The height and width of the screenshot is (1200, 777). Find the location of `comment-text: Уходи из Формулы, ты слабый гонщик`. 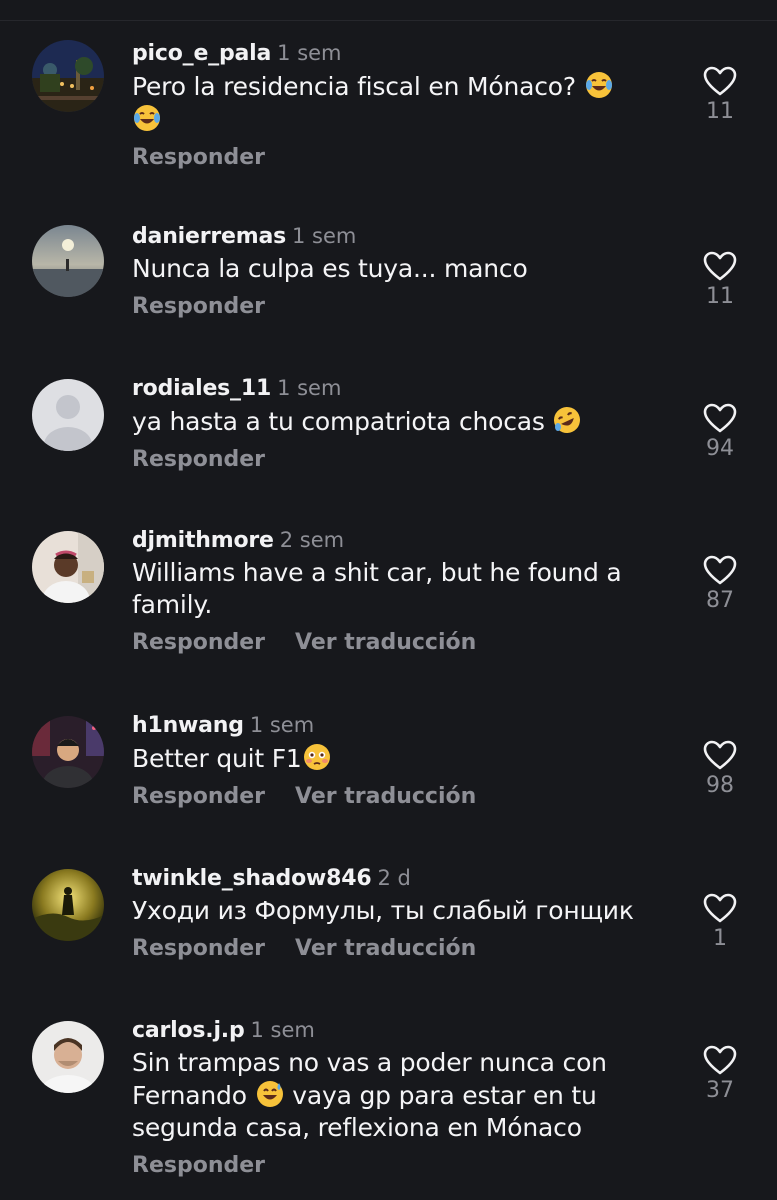

comment-text: Уходи из Формулы, ты слабый гонщик is located at coordinates (402, 911).